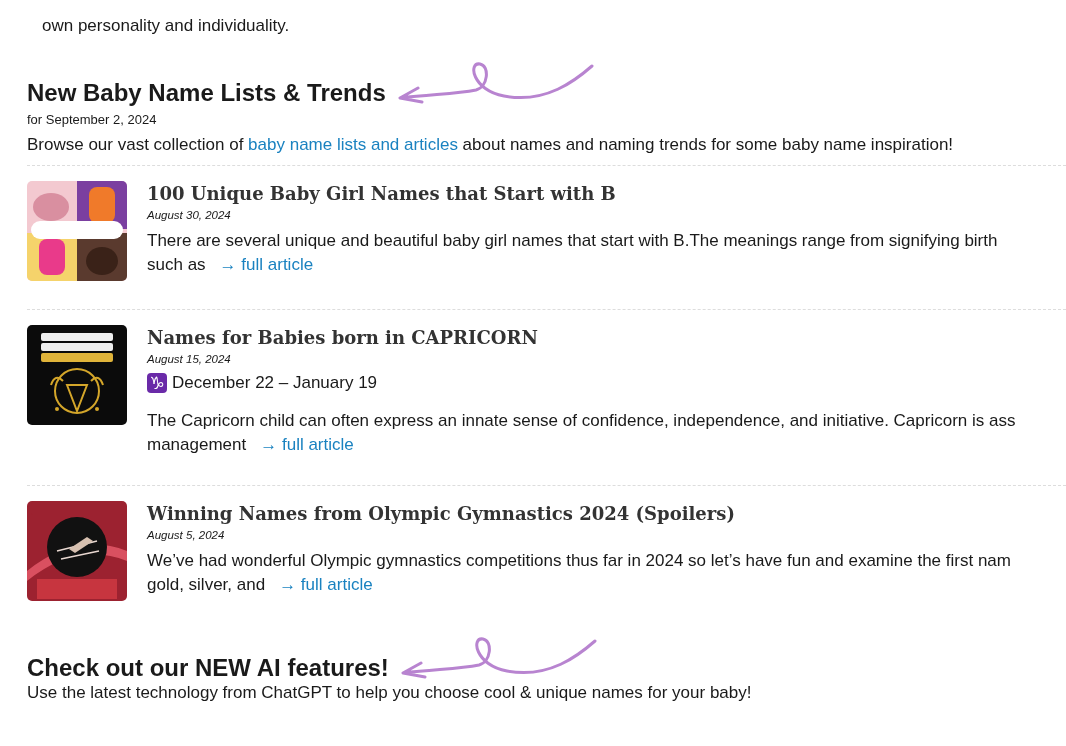 This screenshot has width=1066, height=746. Describe the element at coordinates (157, 383) in the screenshot. I see `capricorn-sign-icon: ♑` at that location.